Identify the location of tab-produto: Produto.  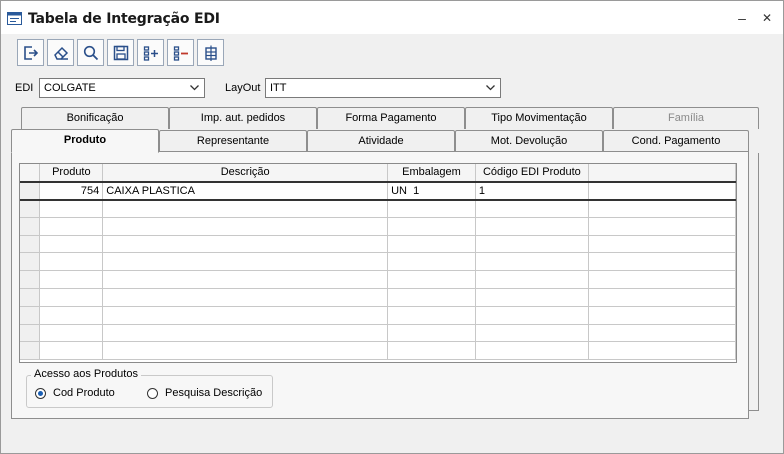
(85, 141).